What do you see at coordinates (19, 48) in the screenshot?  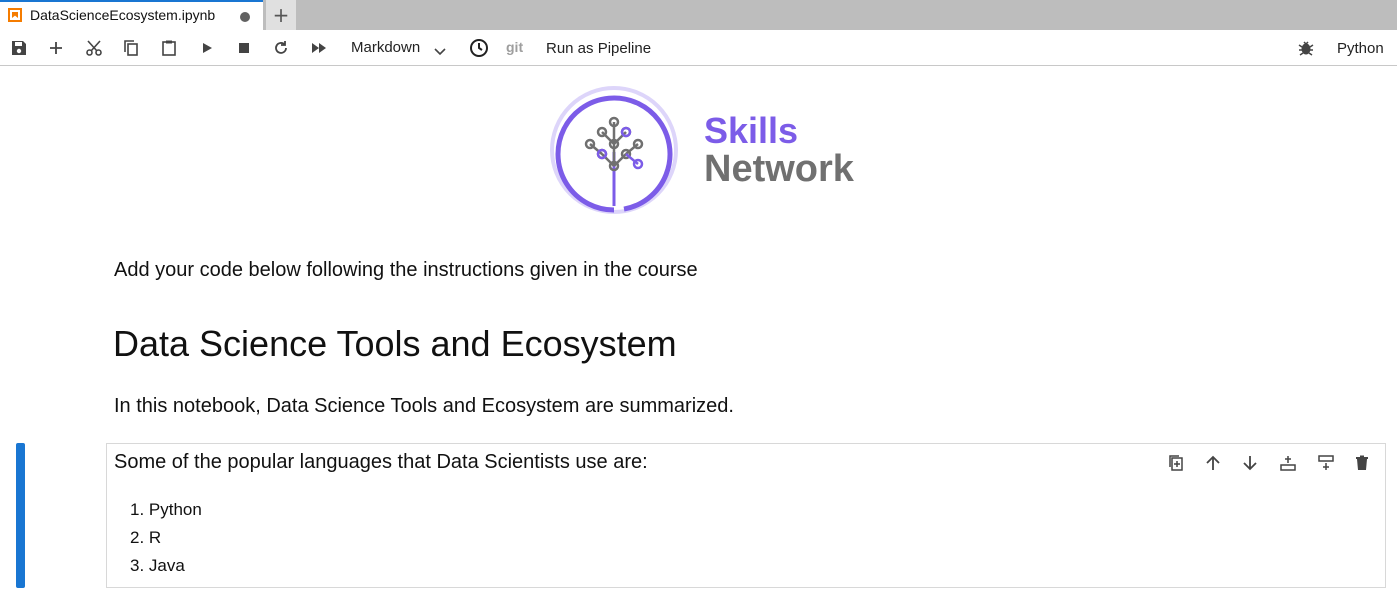 I see `save-icon` at bounding box center [19, 48].